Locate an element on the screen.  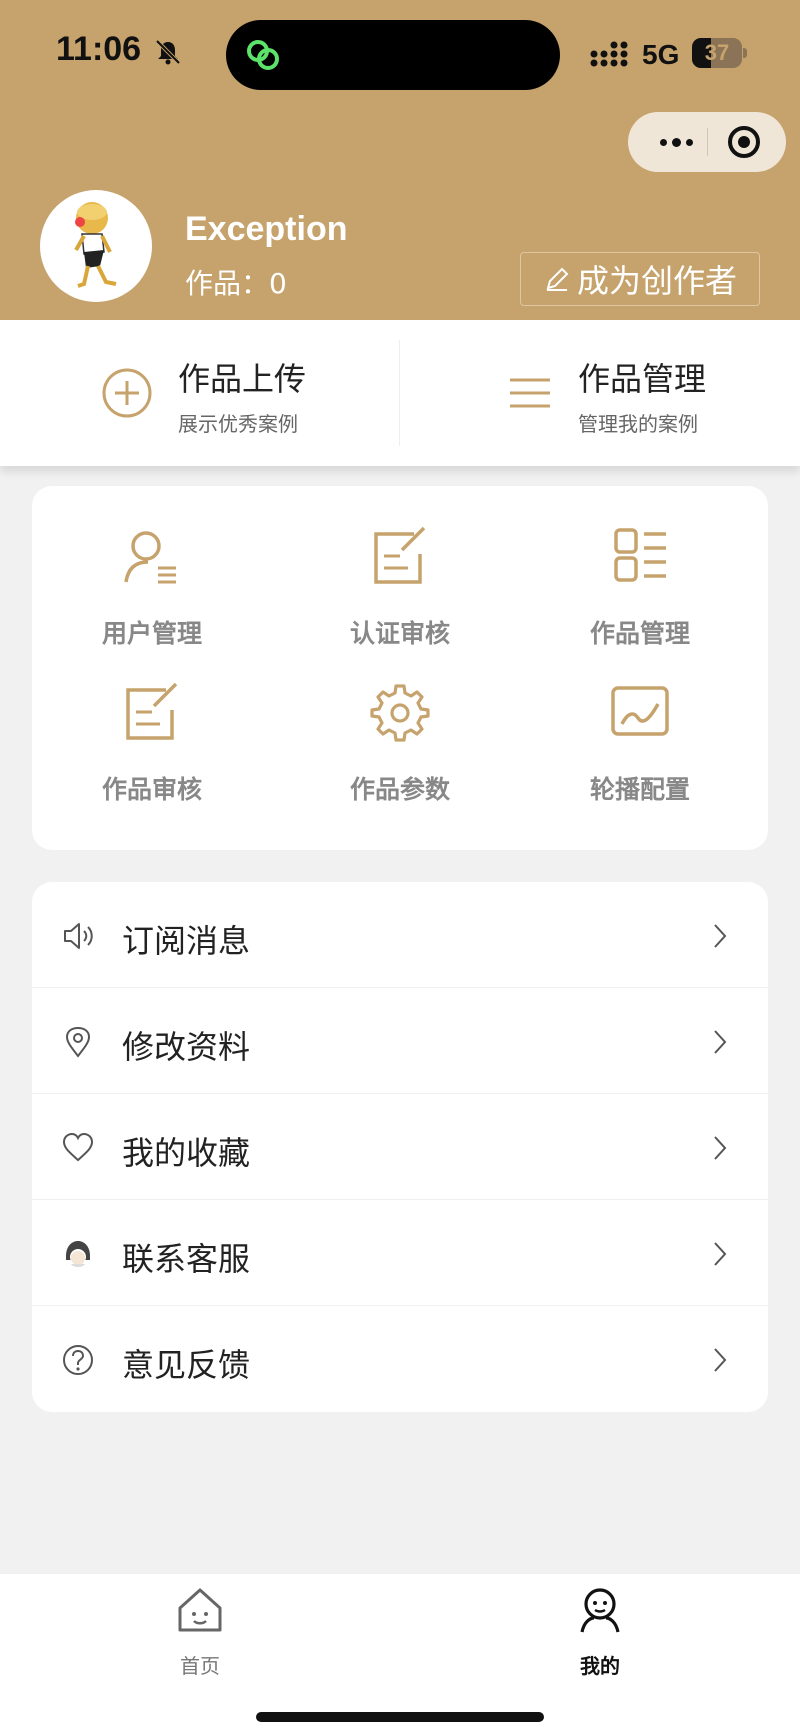
more-dots-icon is located at coordinates (676, 142).